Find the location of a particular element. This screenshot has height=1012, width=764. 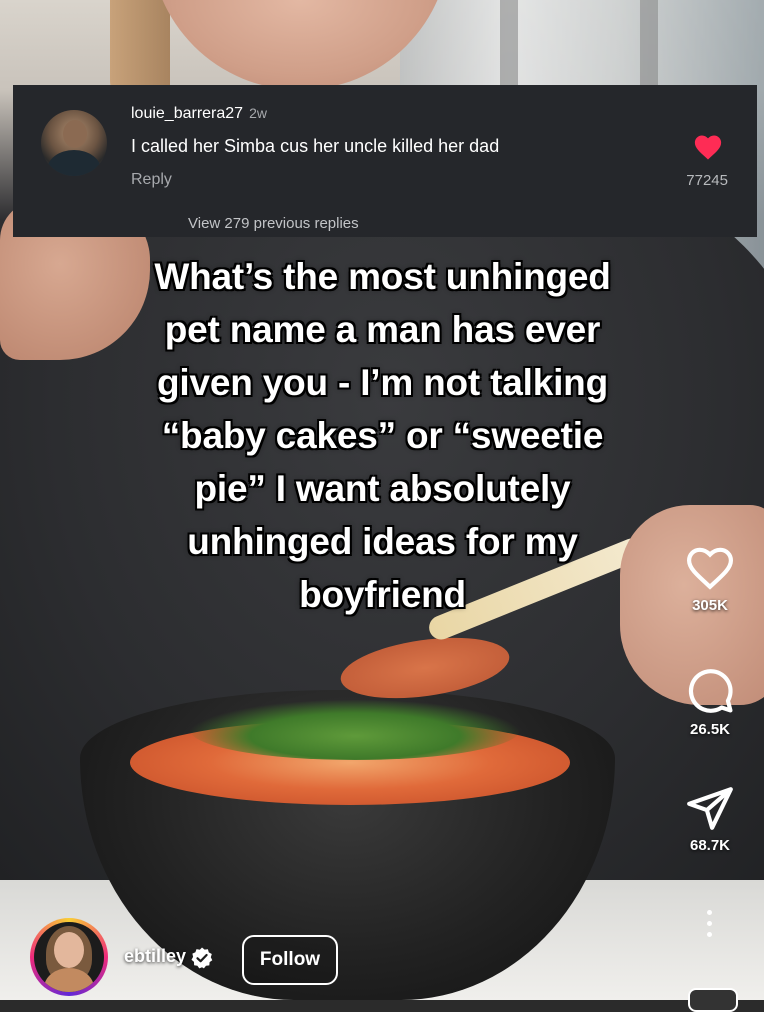

view-previous-replies: View 279 previous replies is located at coordinates (273, 223).